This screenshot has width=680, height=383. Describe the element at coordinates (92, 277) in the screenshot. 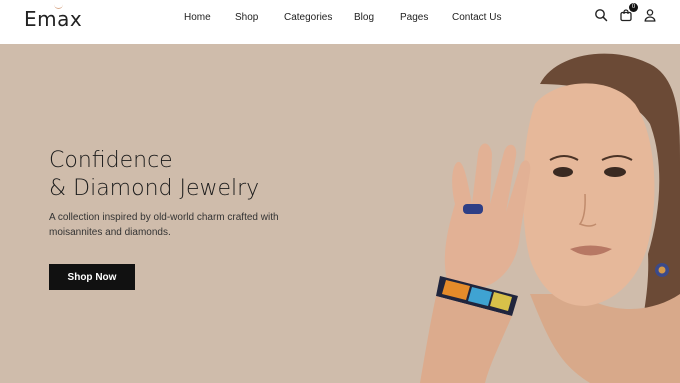

I see `shop-now-button: Shop Now` at that location.